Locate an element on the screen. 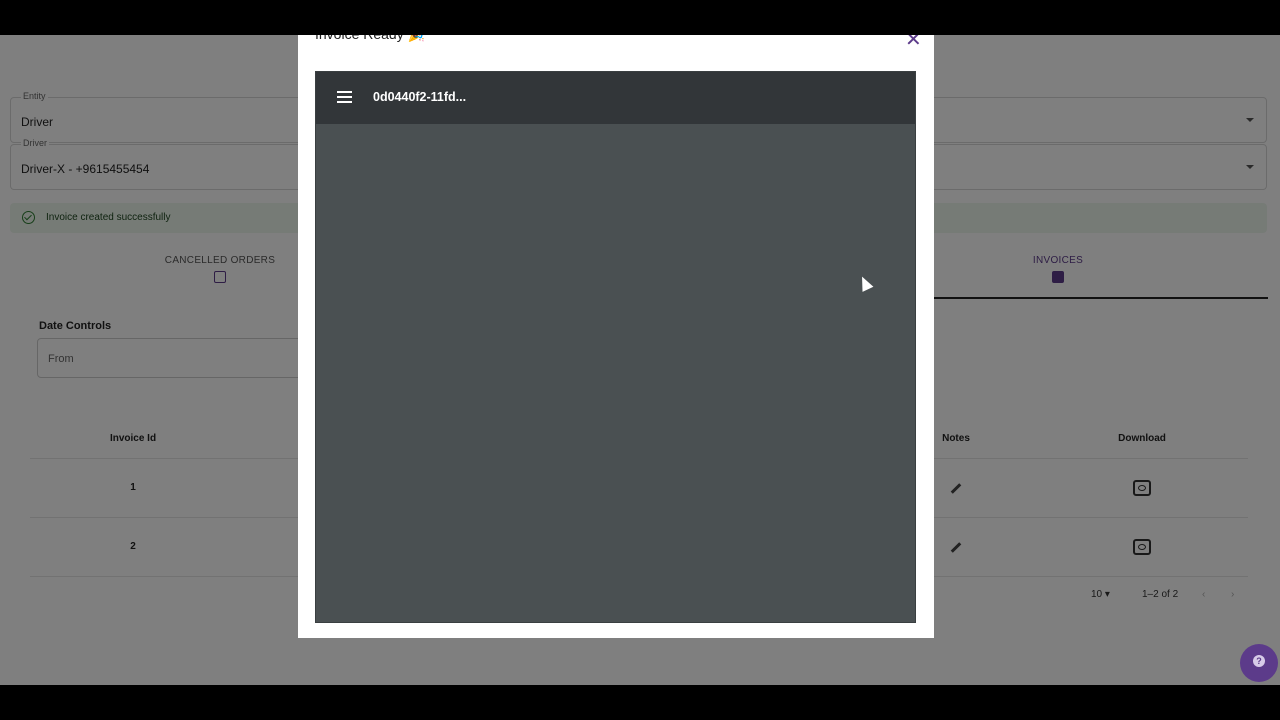 This screenshot has width=1280, height=720. close-icon: ✕ is located at coordinates (913, 43).